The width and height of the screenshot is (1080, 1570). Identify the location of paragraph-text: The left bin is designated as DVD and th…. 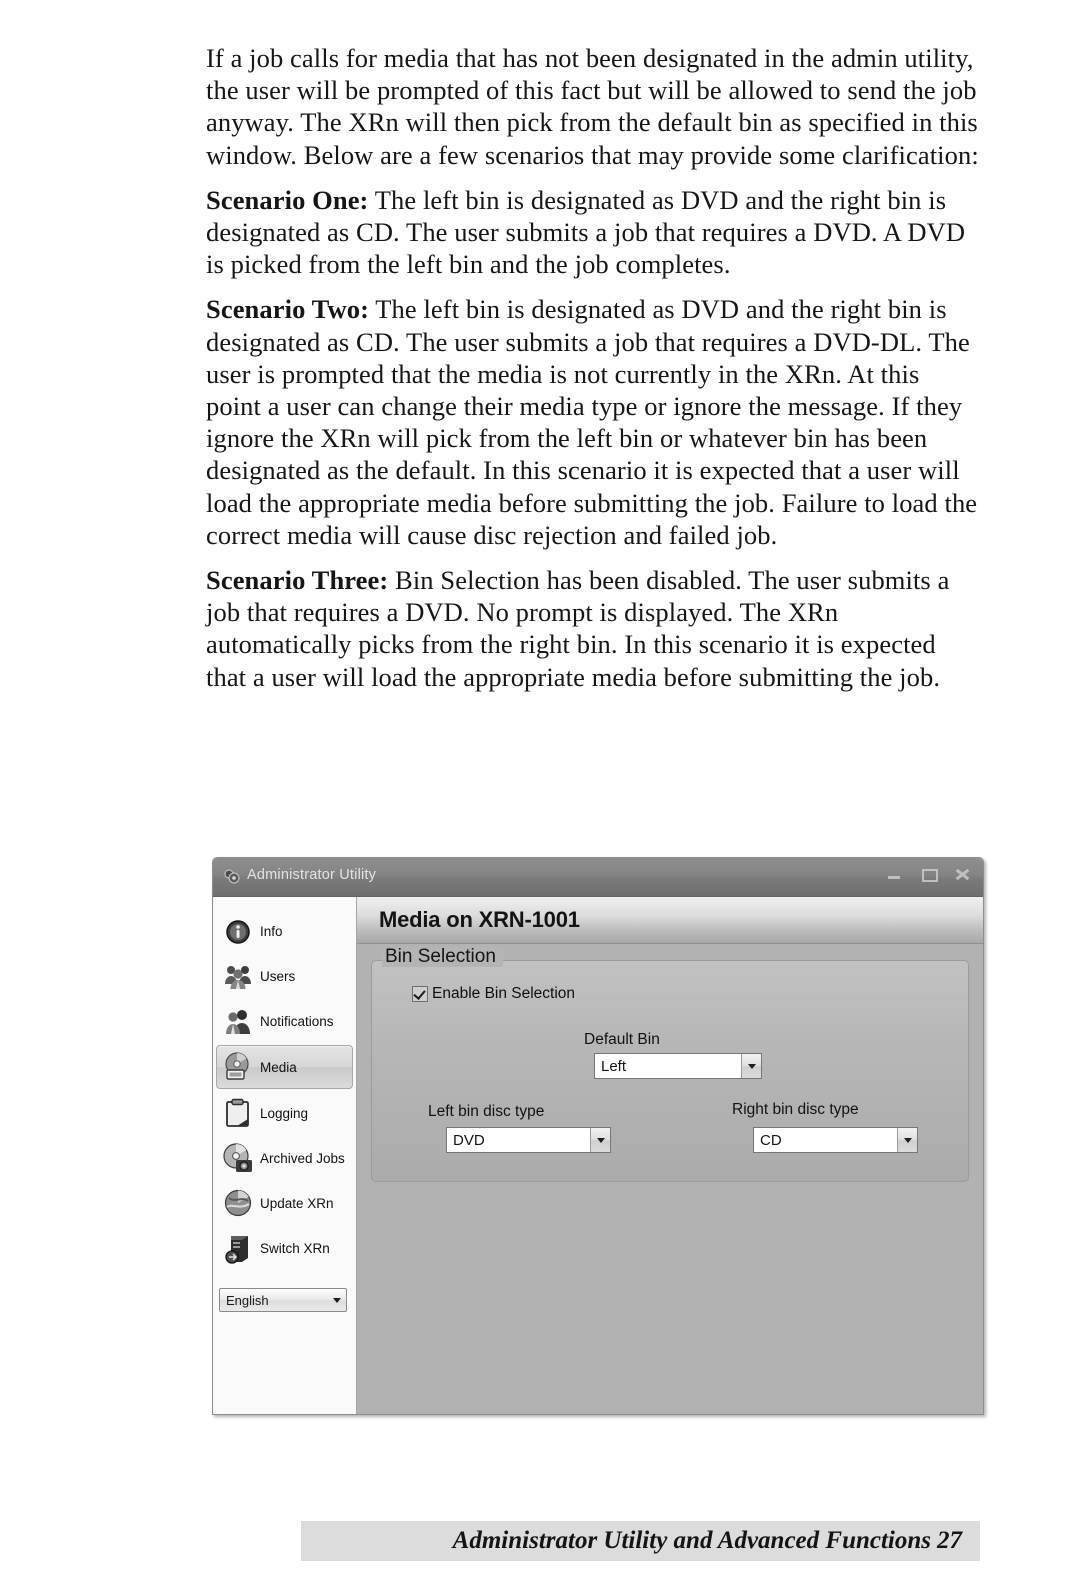
(592, 422).